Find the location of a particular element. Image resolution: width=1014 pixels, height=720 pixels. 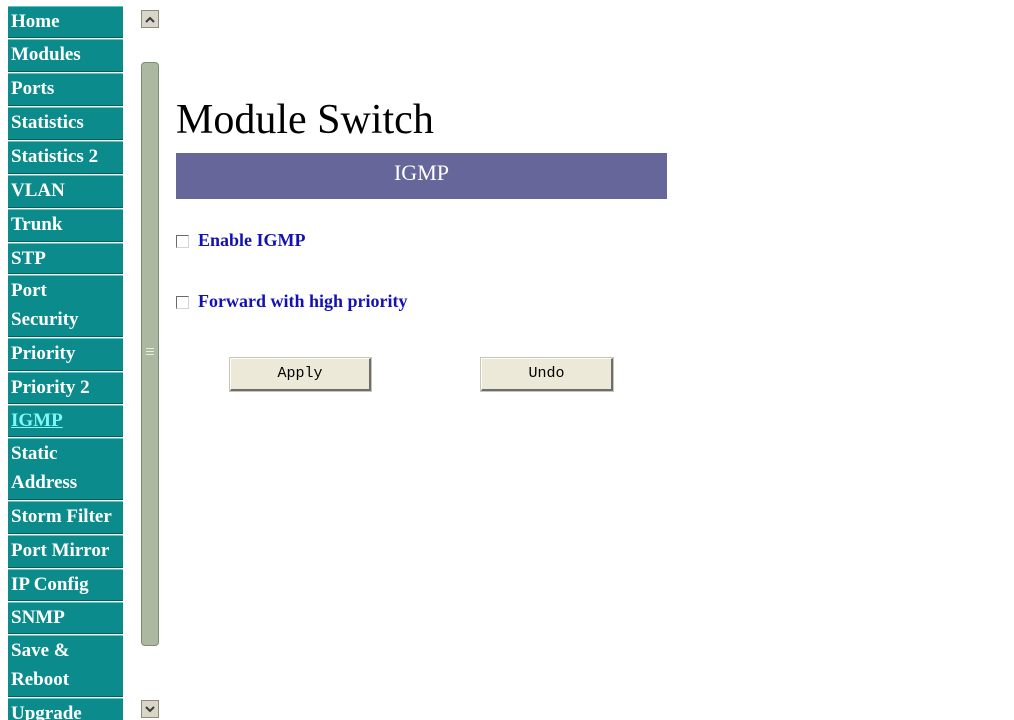

sidebar-item-label: SNMP is located at coordinates (38, 617).